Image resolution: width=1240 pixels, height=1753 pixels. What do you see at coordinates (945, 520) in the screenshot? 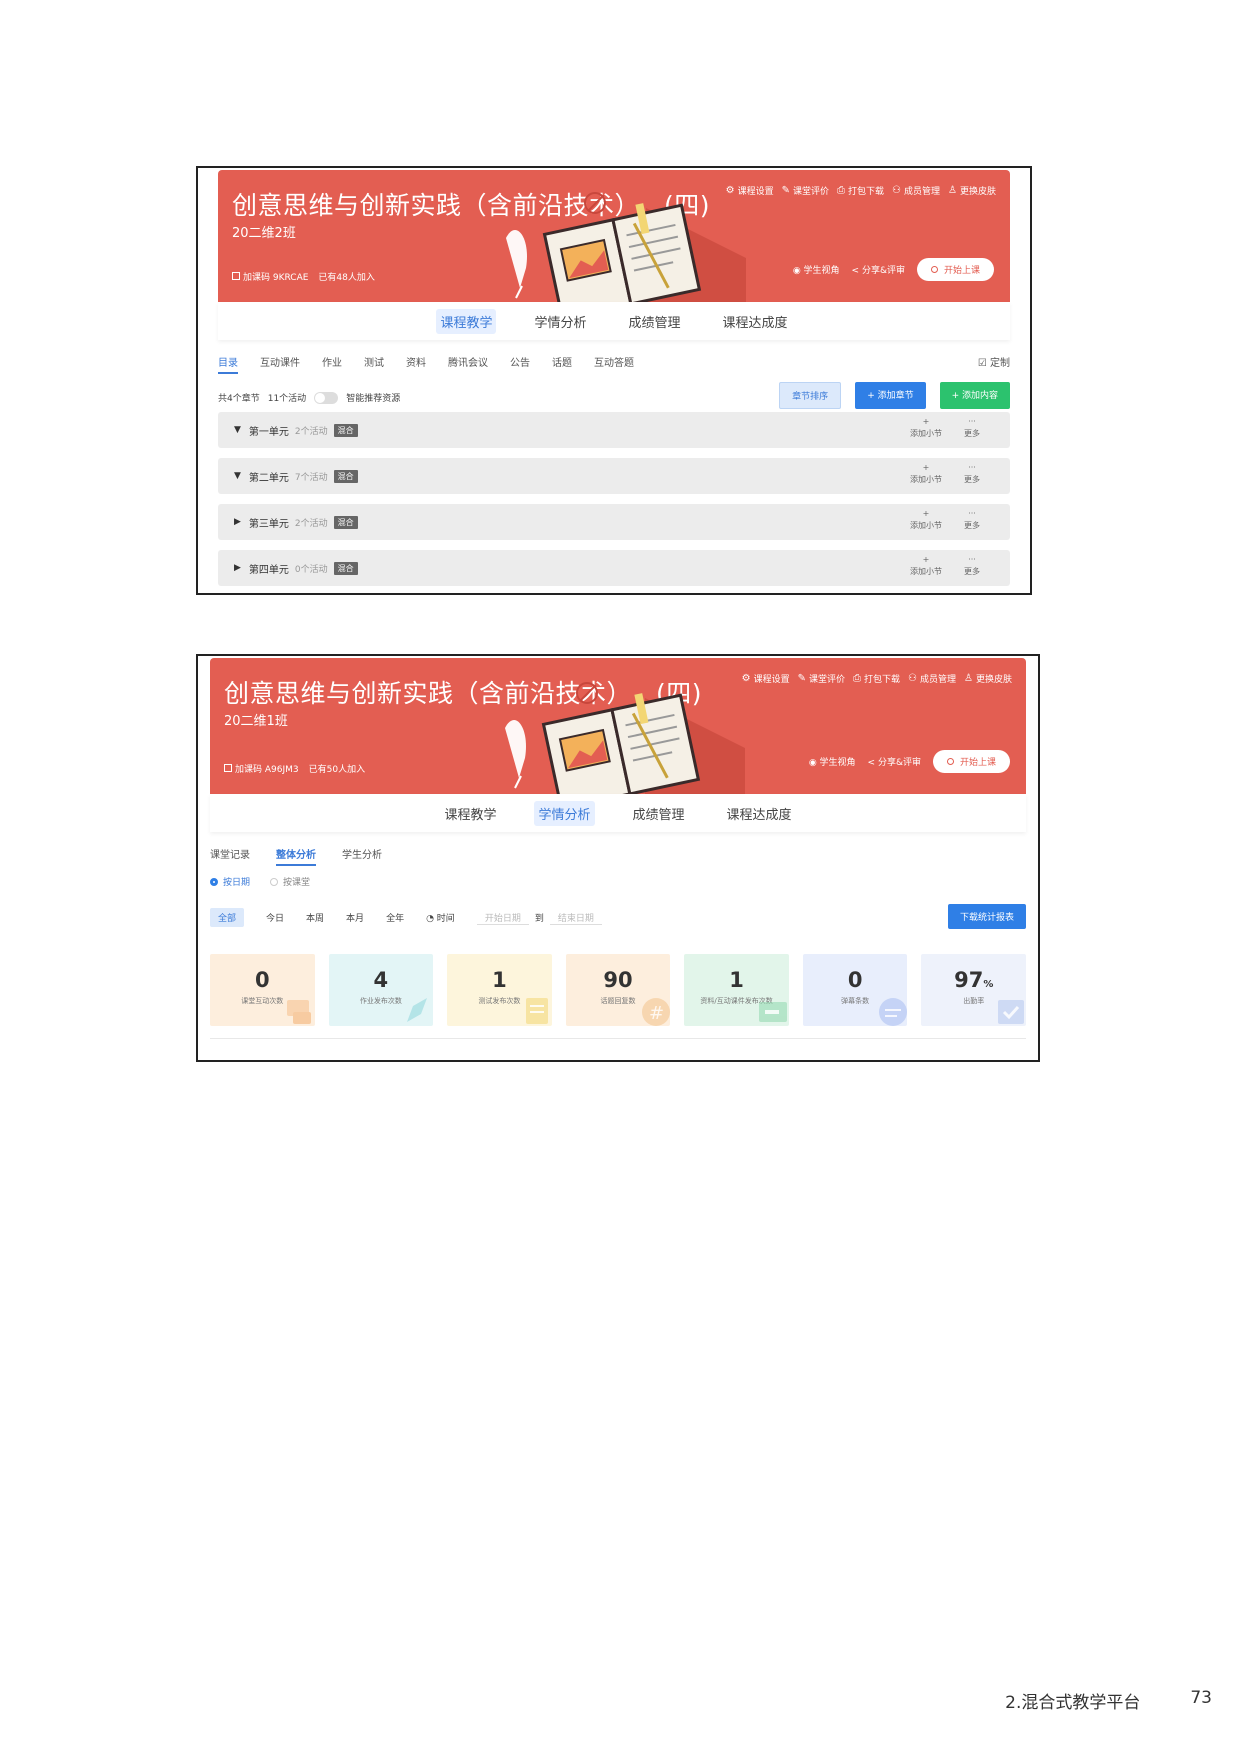
I see `unit-actions: + 添加小节 ··· 更多` at bounding box center [945, 520].